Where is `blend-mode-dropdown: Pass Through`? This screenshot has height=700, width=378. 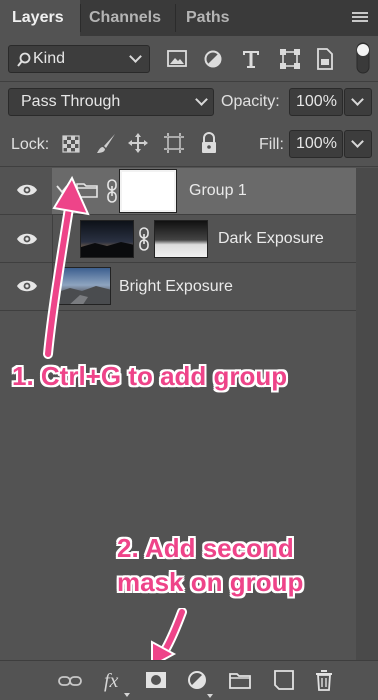
blend-mode-dropdown: Pass Through is located at coordinates (111, 102).